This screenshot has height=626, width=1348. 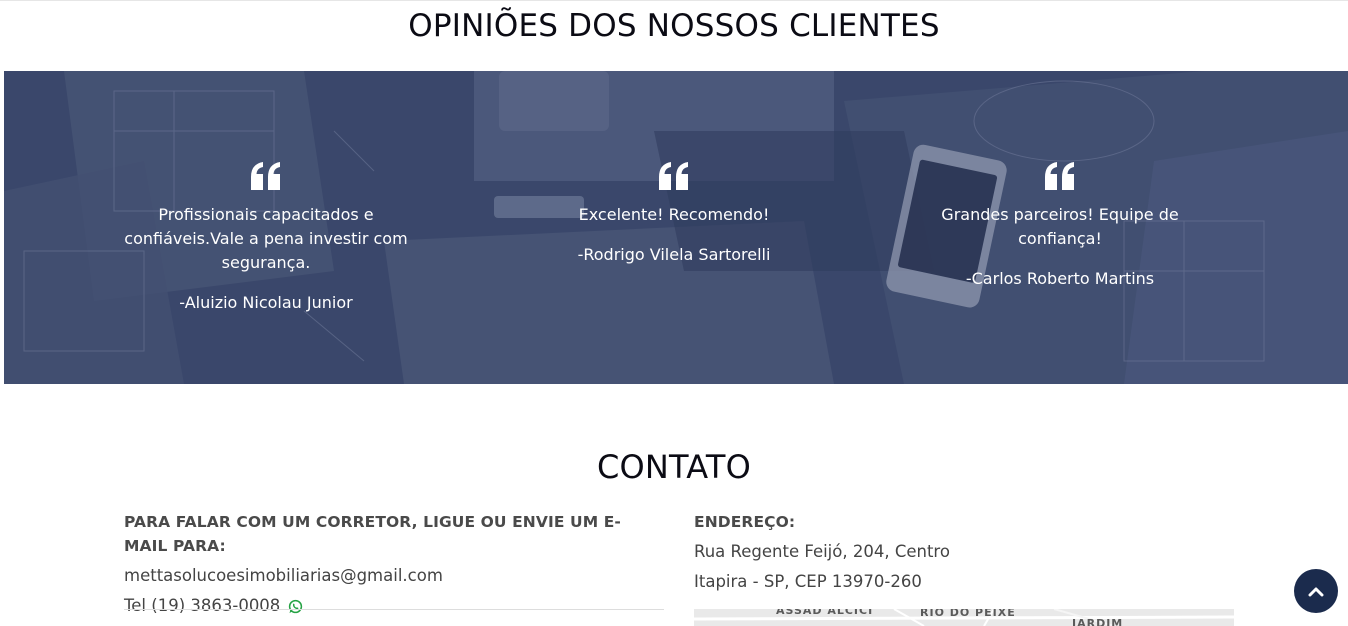 What do you see at coordinates (295, 606) in the screenshot?
I see `whatsapp-icon` at bounding box center [295, 606].